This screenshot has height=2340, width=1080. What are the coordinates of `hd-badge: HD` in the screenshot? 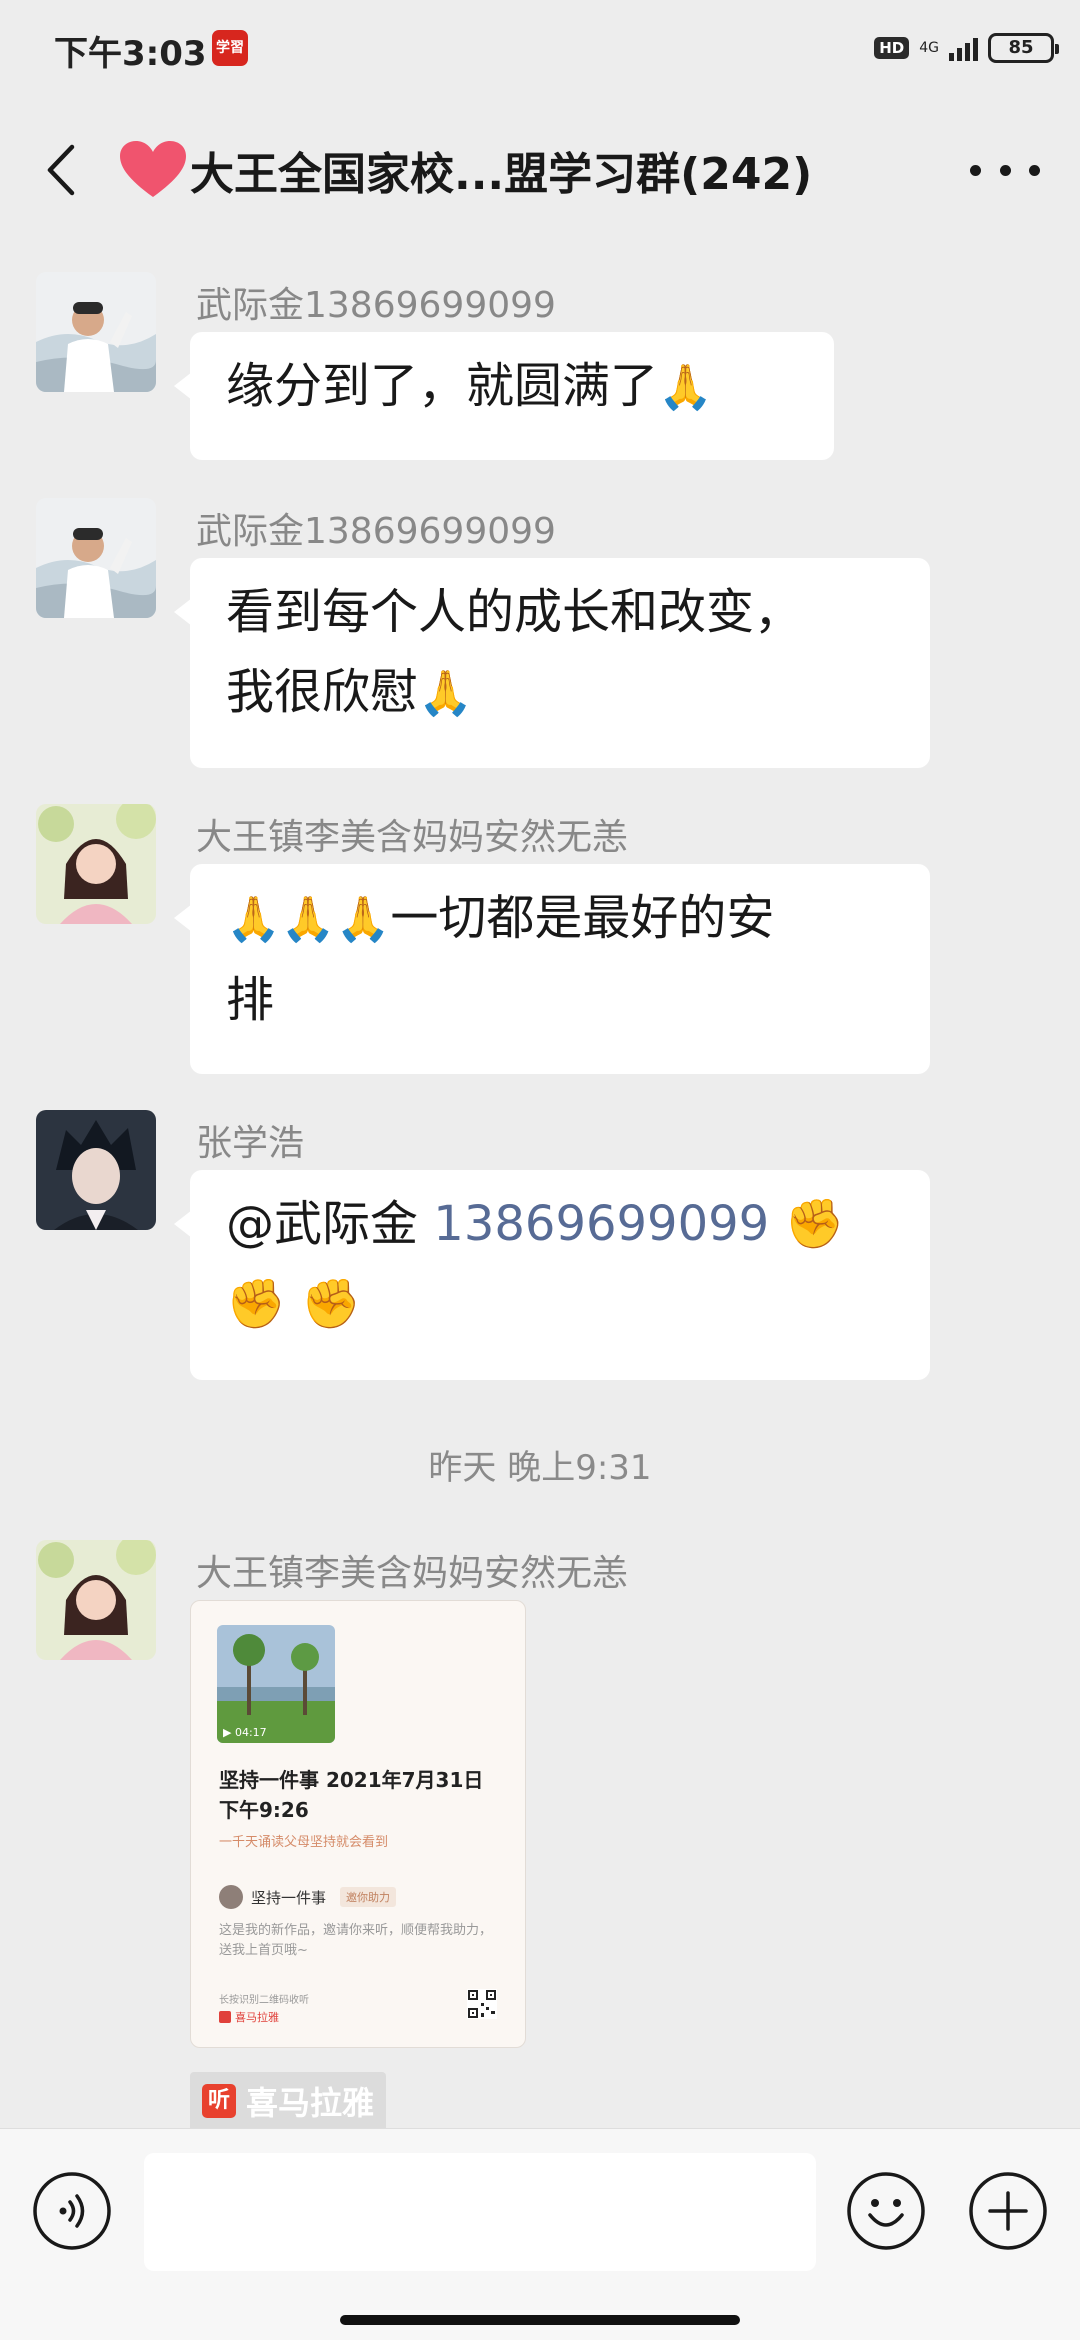 It's located at (892, 48).